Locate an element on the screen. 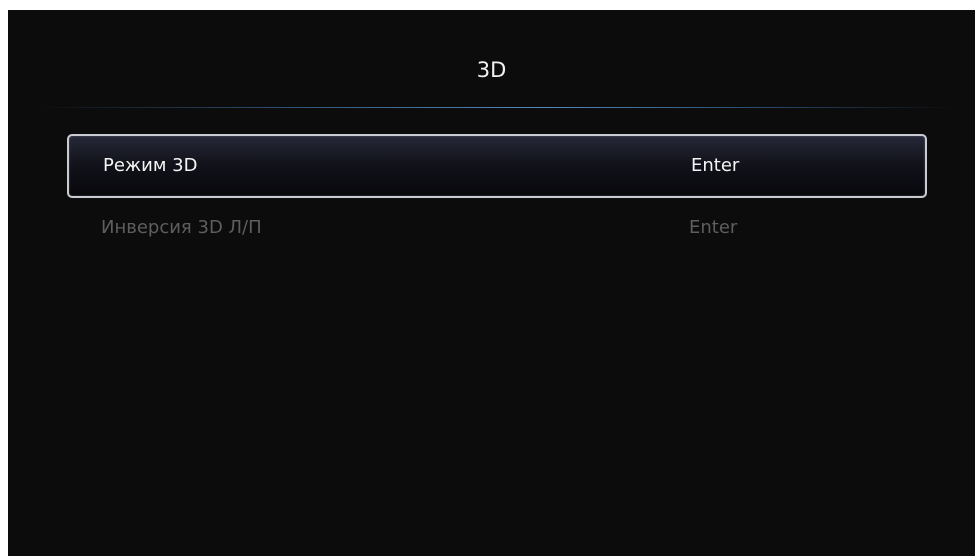 This screenshot has width=975, height=556. title-divider is located at coordinates (496, 107).